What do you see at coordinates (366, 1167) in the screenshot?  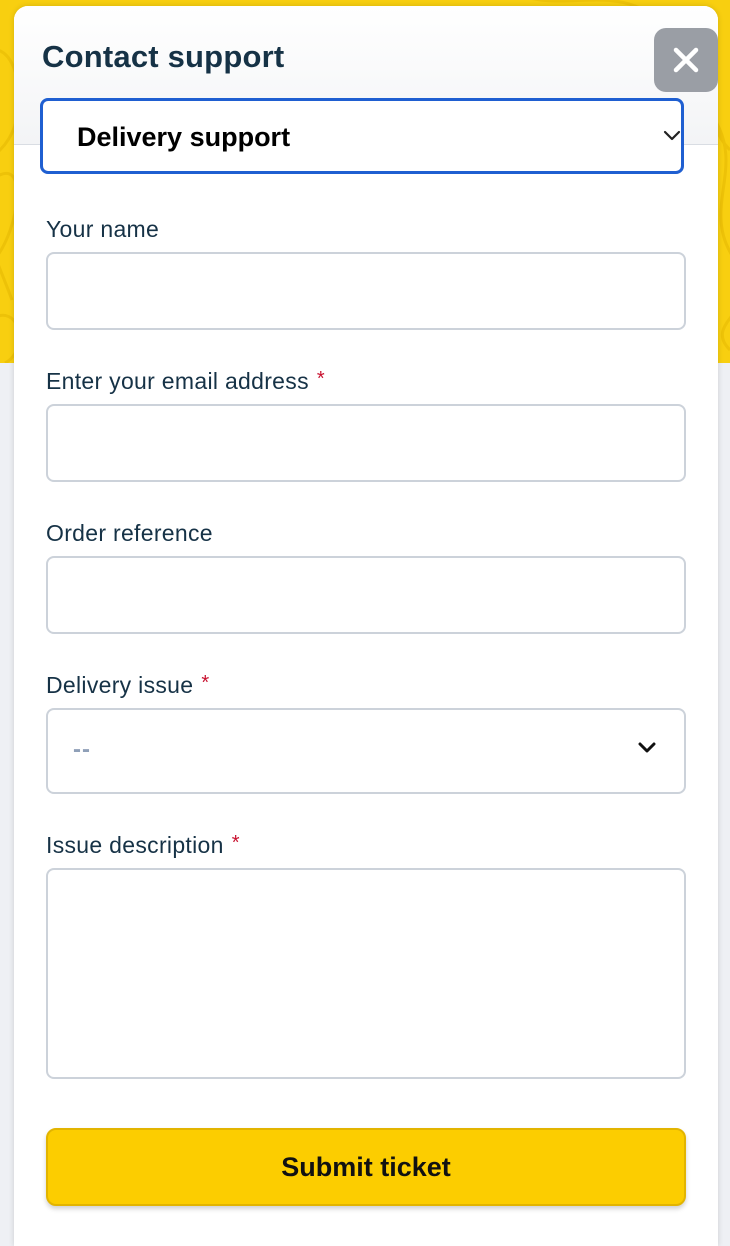 I see `submit-ticket-button: Submit ticket` at bounding box center [366, 1167].